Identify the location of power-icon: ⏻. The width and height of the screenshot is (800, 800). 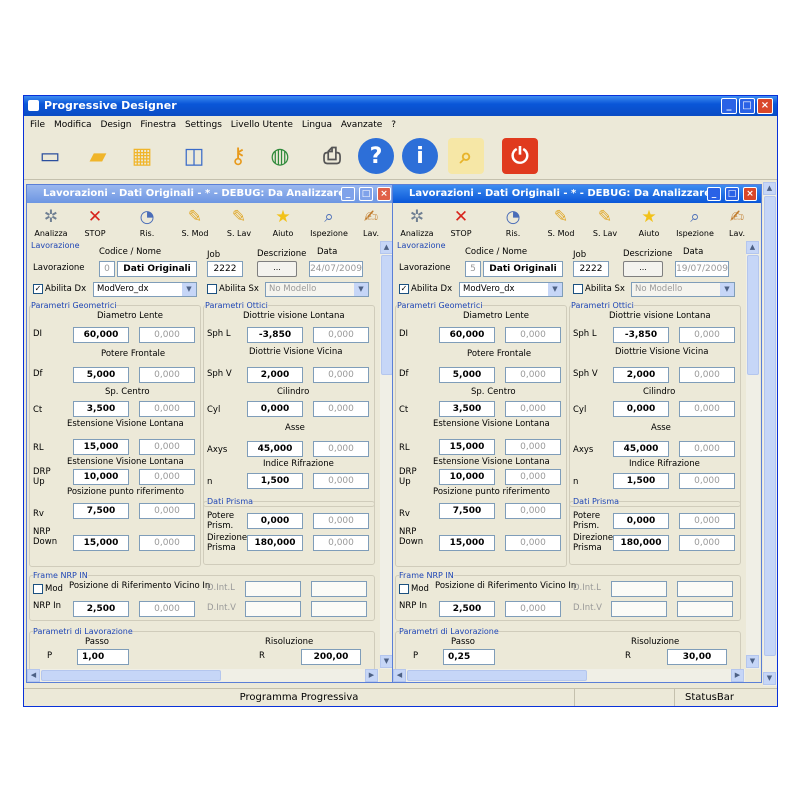
(520, 156).